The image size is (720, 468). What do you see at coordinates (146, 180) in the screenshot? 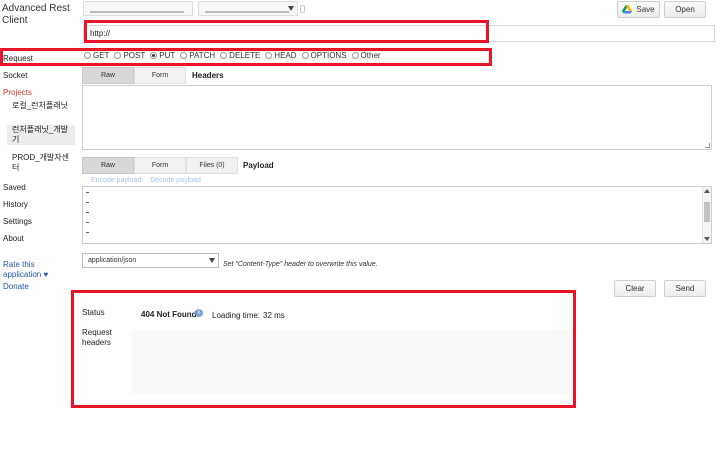
I see `payload-links: Encode payload Decode payload` at bounding box center [146, 180].